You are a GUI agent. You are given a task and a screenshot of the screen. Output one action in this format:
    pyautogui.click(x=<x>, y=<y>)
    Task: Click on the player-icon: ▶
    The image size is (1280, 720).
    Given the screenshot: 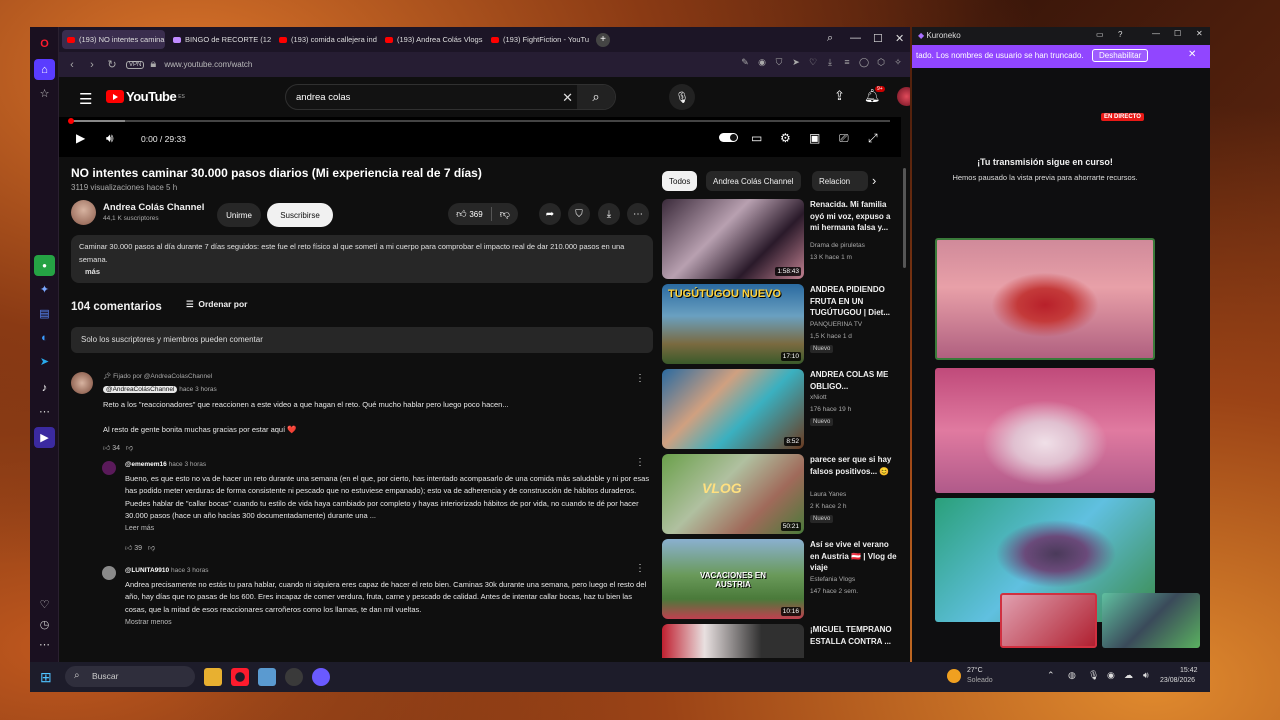 What is the action you would take?
    pyautogui.click(x=44, y=437)
    